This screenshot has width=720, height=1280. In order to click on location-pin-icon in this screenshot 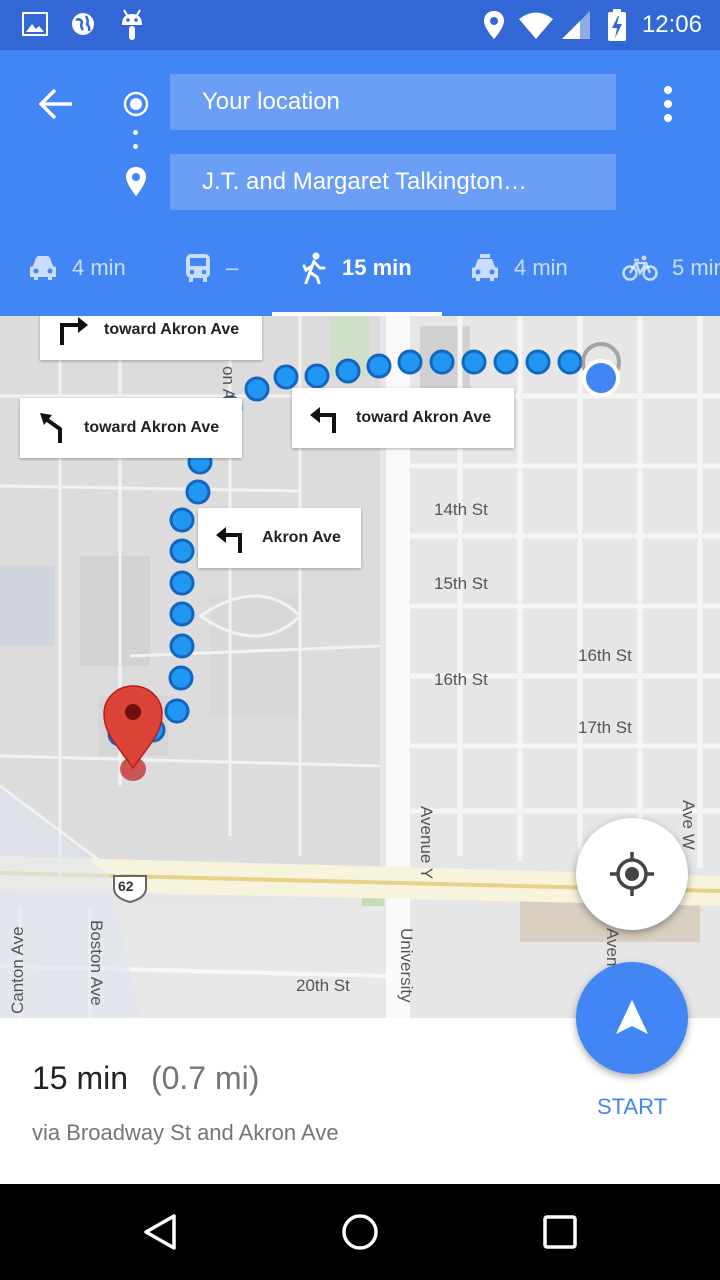, I will do `click(494, 25)`.